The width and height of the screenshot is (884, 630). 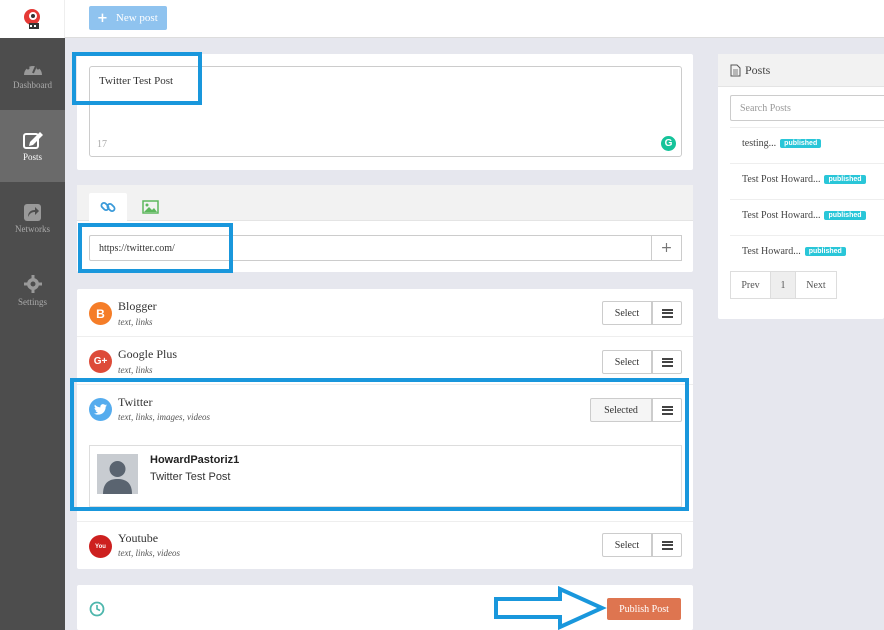 I want to click on gear-icon, so click(x=32, y=283).